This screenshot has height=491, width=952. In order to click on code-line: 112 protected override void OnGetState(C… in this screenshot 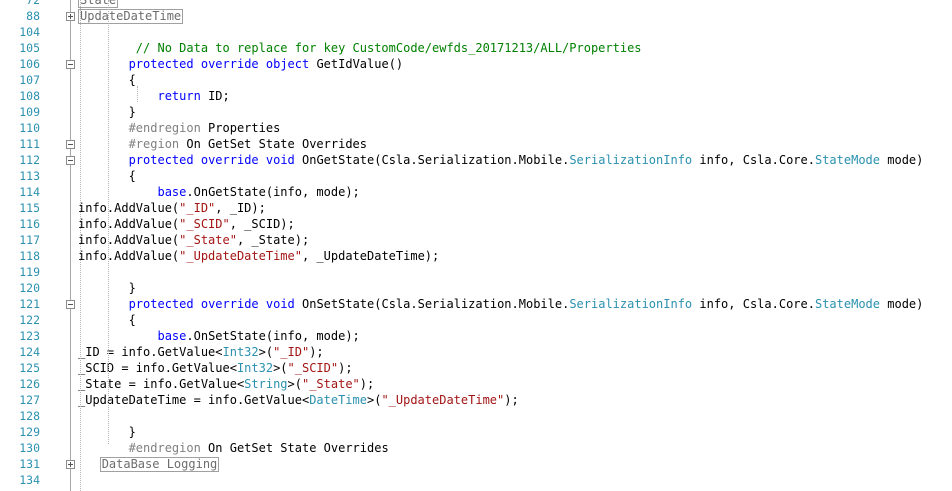, I will do `click(476, 160)`.